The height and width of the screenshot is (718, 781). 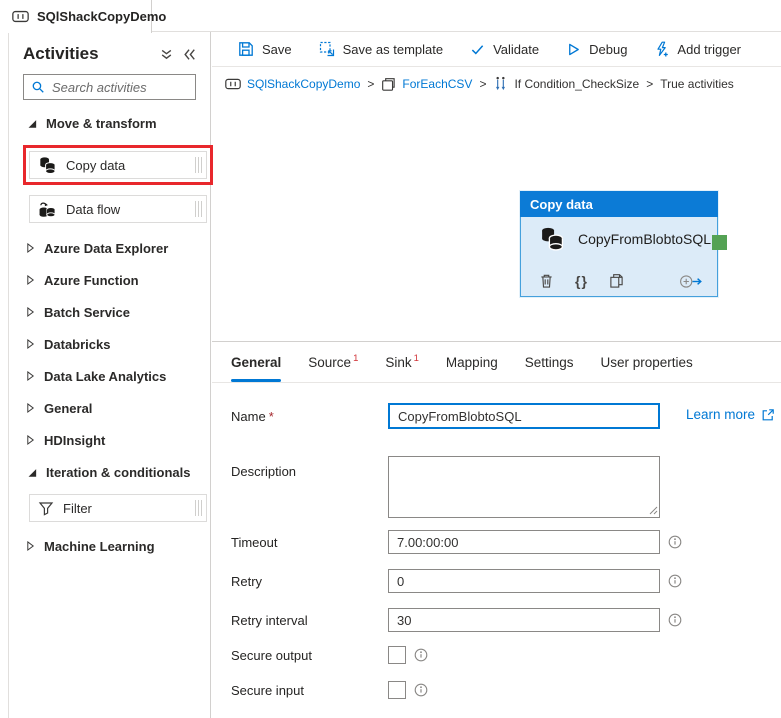 I want to click on lightning-plus-icon, so click(x=661, y=49).